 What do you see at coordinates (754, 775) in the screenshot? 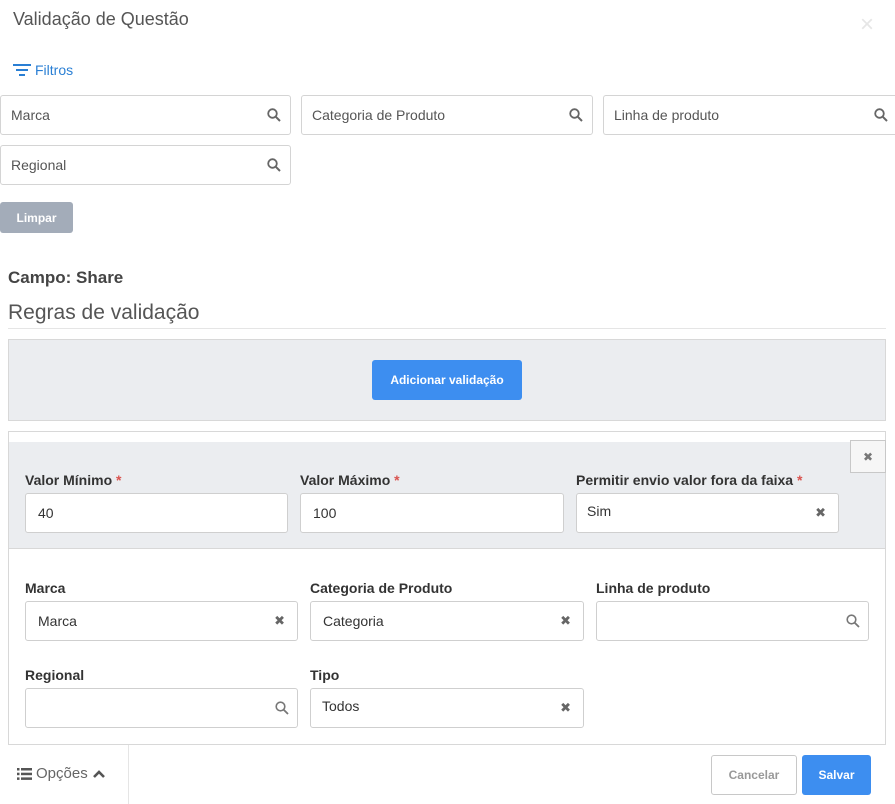
I see `cancel-button: Cancelar` at bounding box center [754, 775].